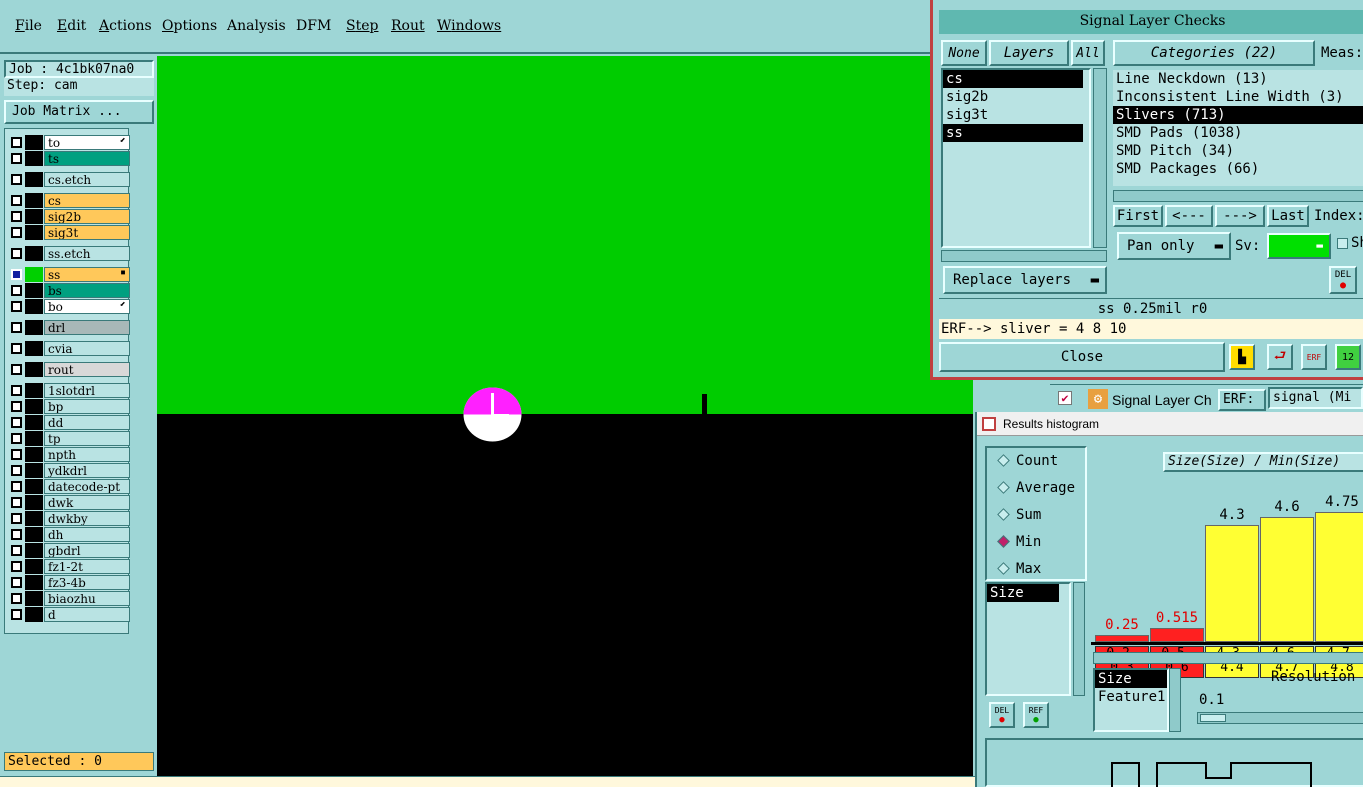 The width and height of the screenshot is (1363, 787). Describe the element at coordinates (1348, 357) in the screenshot. I see `num-icon: 12` at that location.